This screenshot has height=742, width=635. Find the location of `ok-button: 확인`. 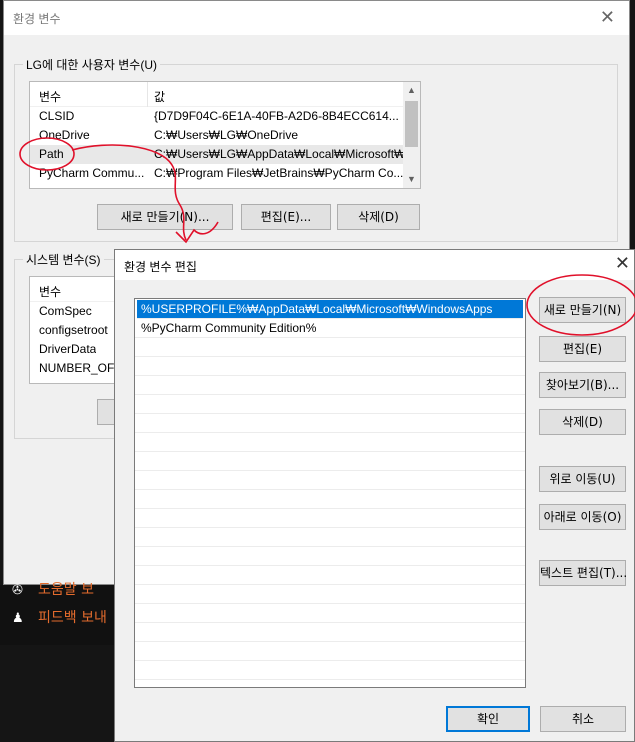

ok-button: 확인 is located at coordinates (488, 719).